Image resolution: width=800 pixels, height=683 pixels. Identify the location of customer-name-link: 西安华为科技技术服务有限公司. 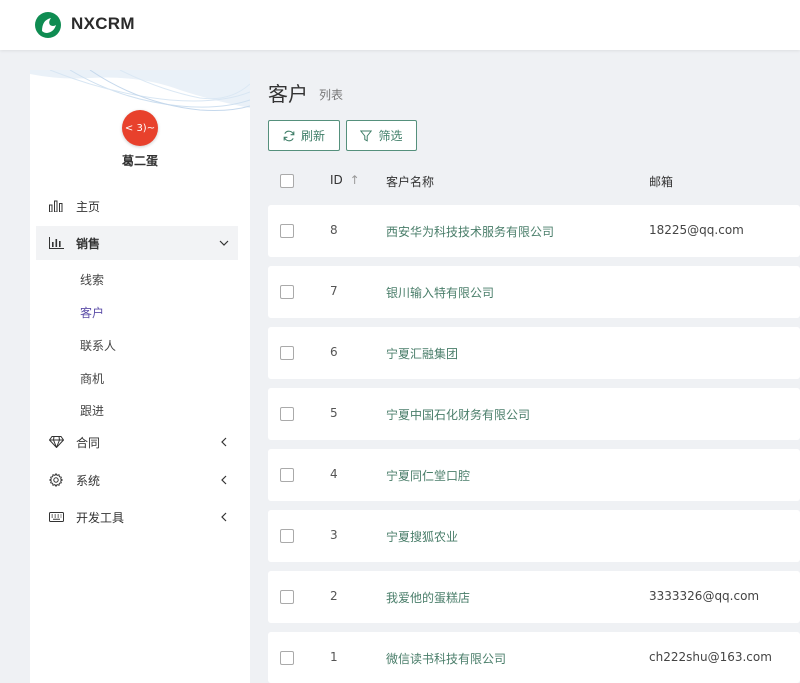
(470, 231).